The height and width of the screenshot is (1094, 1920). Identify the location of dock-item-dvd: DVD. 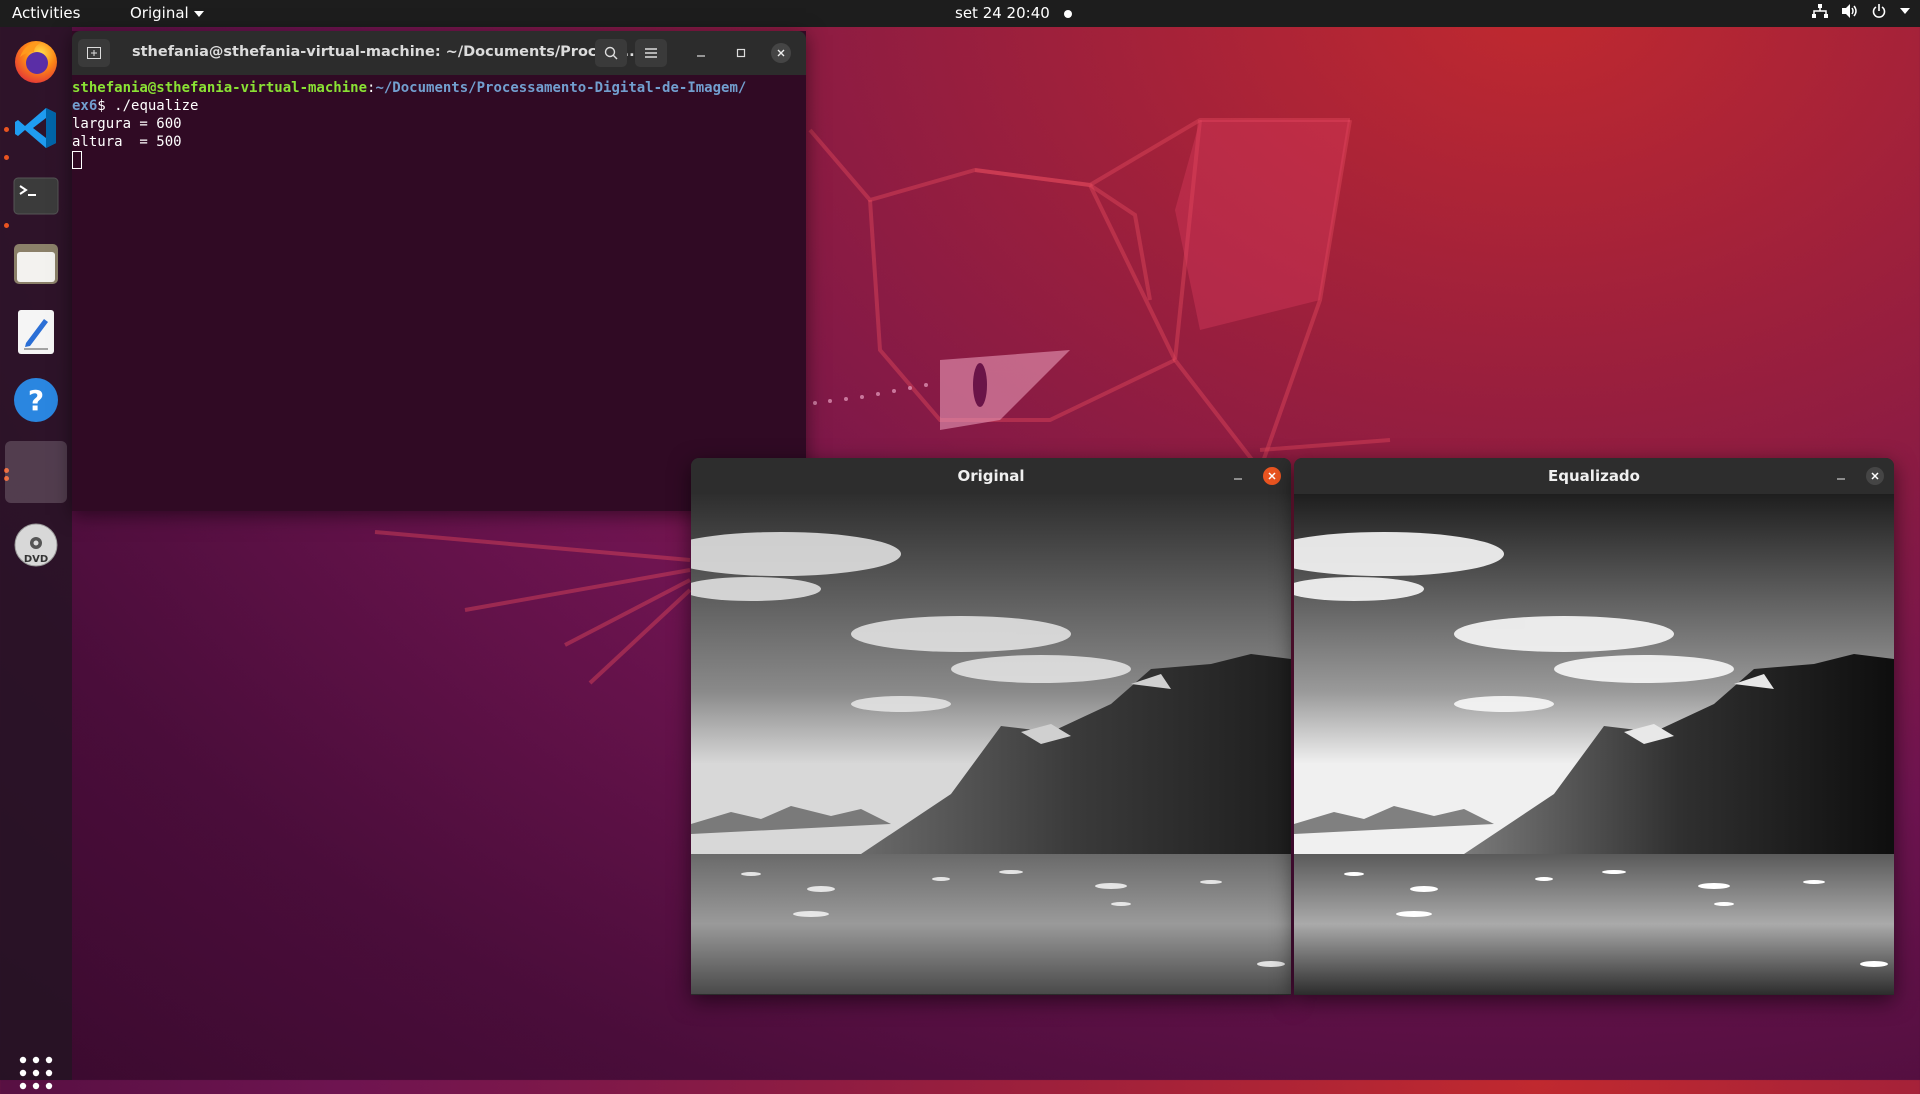
(36, 545).